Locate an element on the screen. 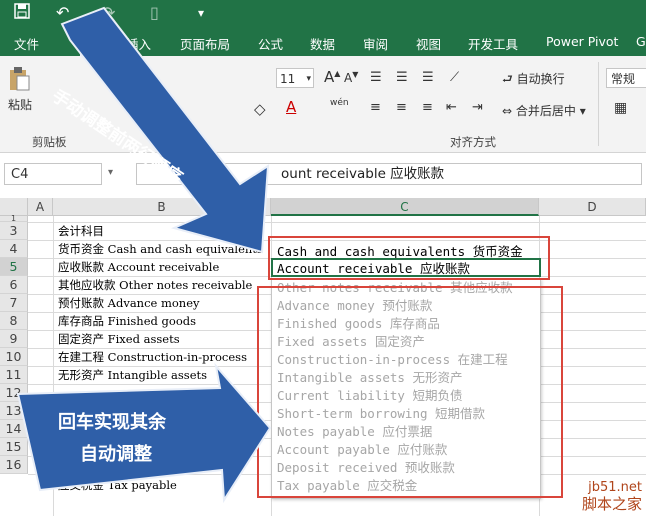 This screenshot has width=646, height=516. annotation-bottom-line2: 自动调整 is located at coordinates (116, 454).